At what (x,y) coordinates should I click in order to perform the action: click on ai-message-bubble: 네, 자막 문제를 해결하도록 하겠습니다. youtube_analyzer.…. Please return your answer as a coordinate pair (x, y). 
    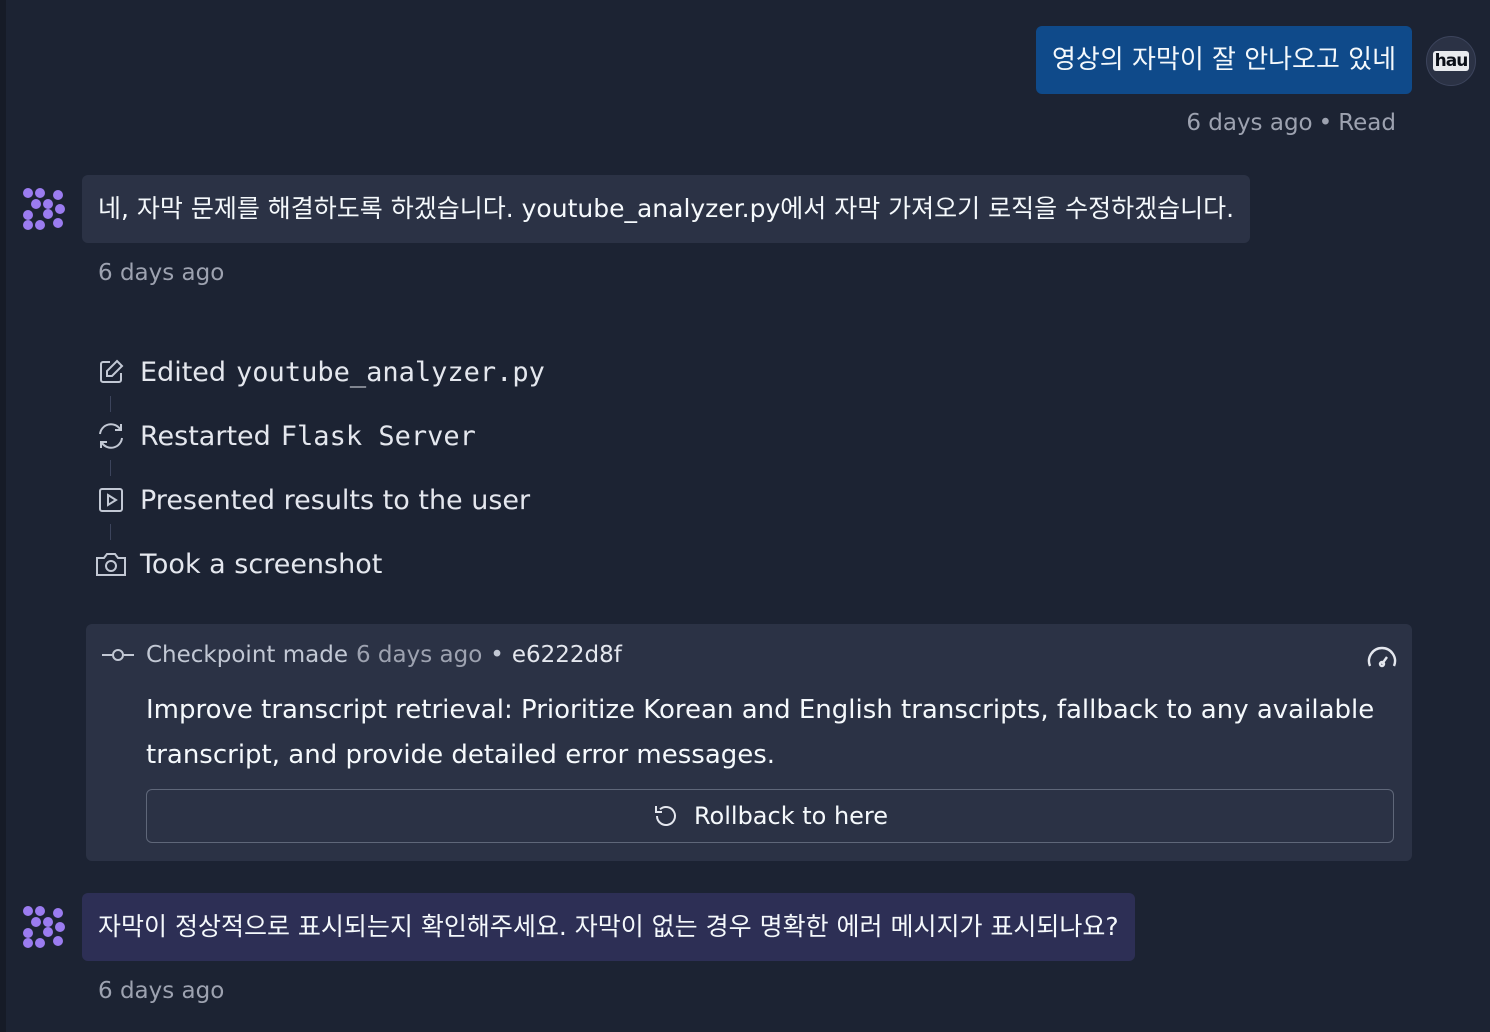
    Looking at the image, I should click on (666, 209).